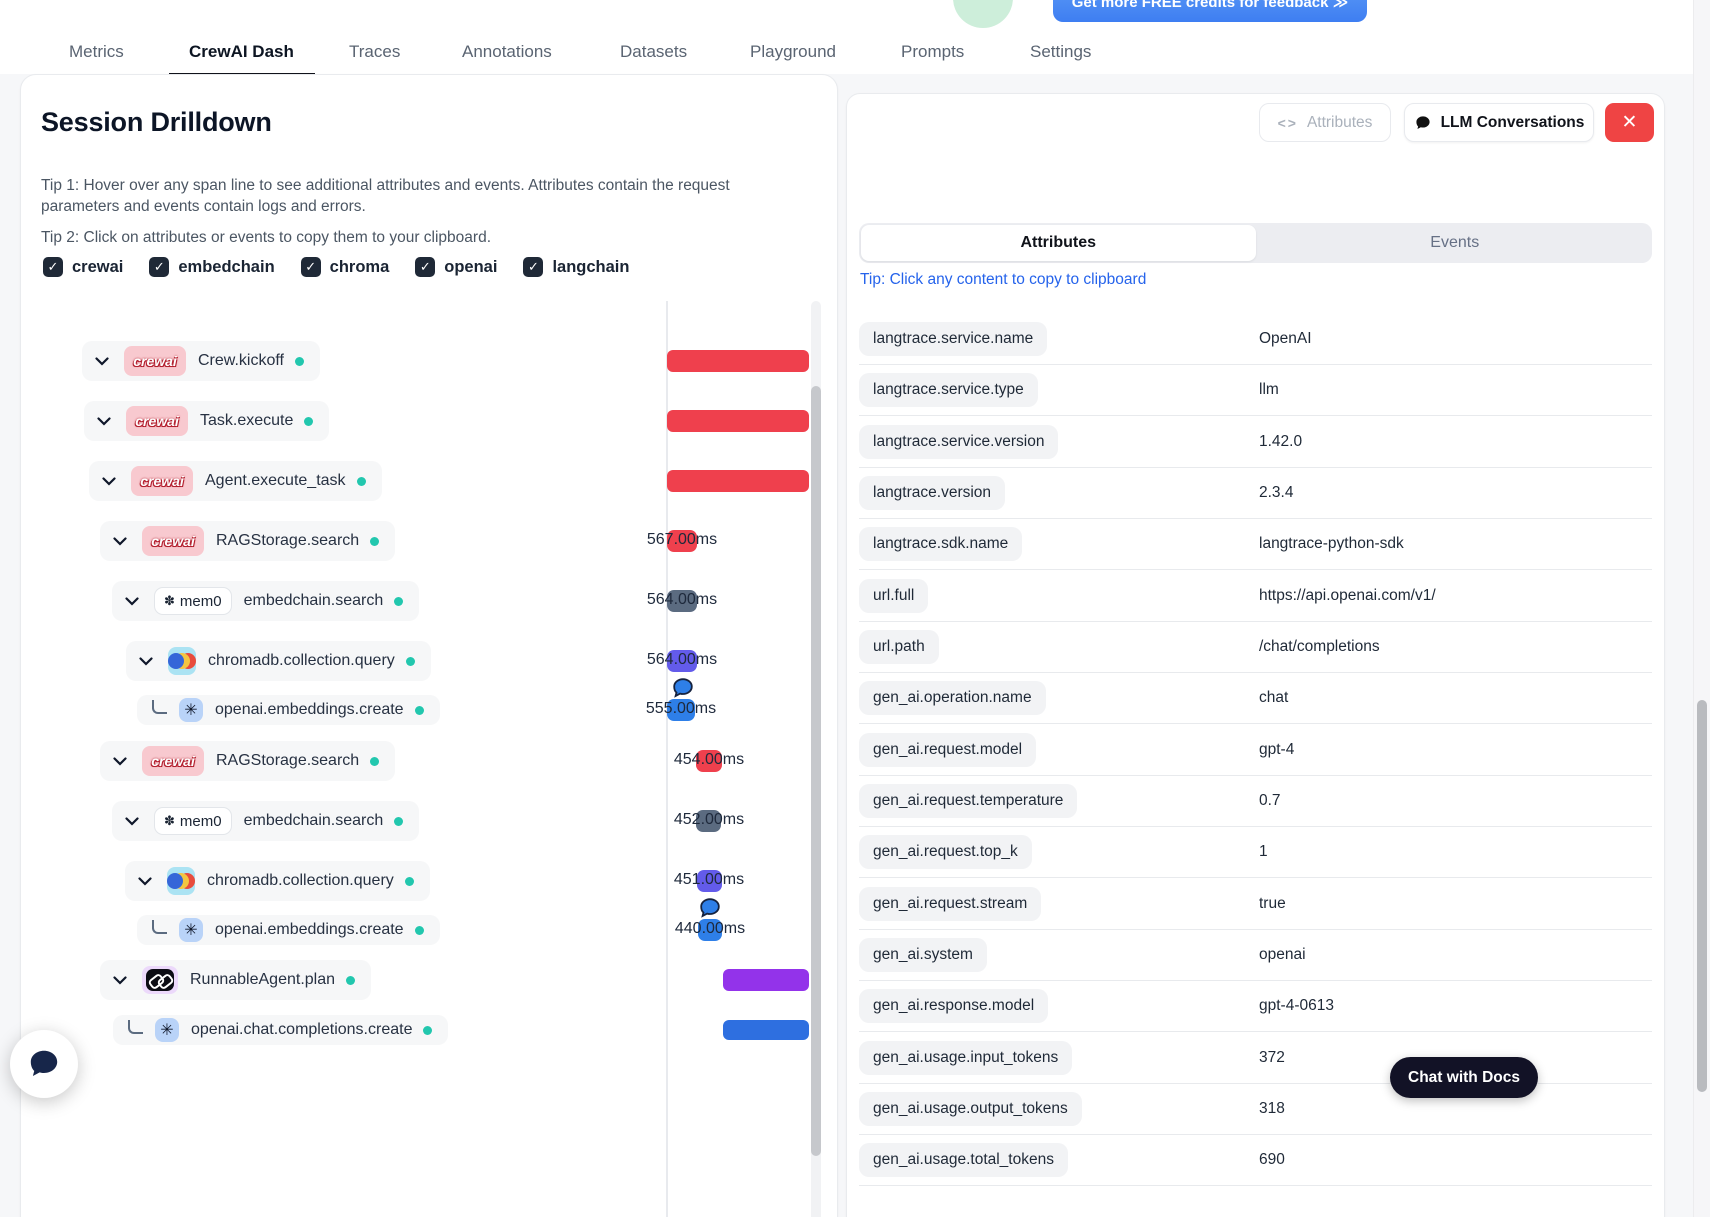 This screenshot has width=1710, height=1217. Describe the element at coordinates (1701, 608) in the screenshot. I see `page-scrollbar` at that location.